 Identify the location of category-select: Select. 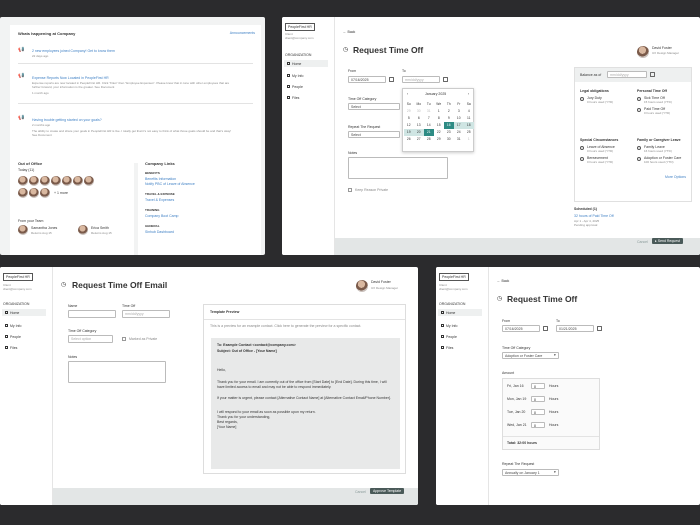
(374, 106).